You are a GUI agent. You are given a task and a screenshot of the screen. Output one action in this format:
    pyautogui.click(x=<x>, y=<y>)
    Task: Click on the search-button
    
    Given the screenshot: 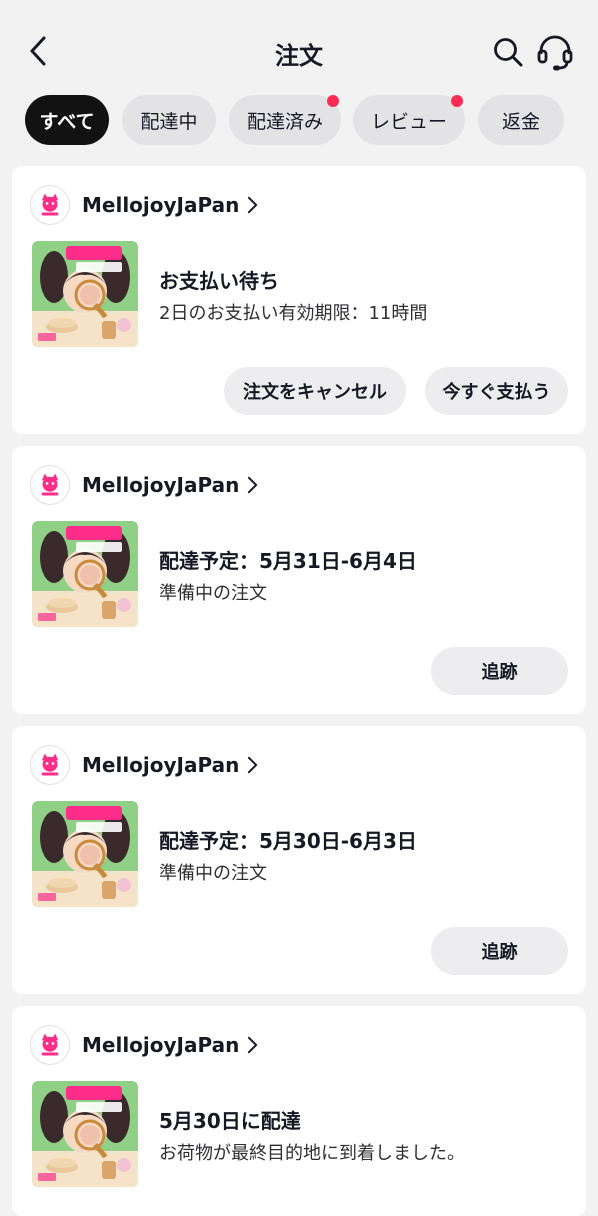 What is the action you would take?
    pyautogui.click(x=508, y=54)
    